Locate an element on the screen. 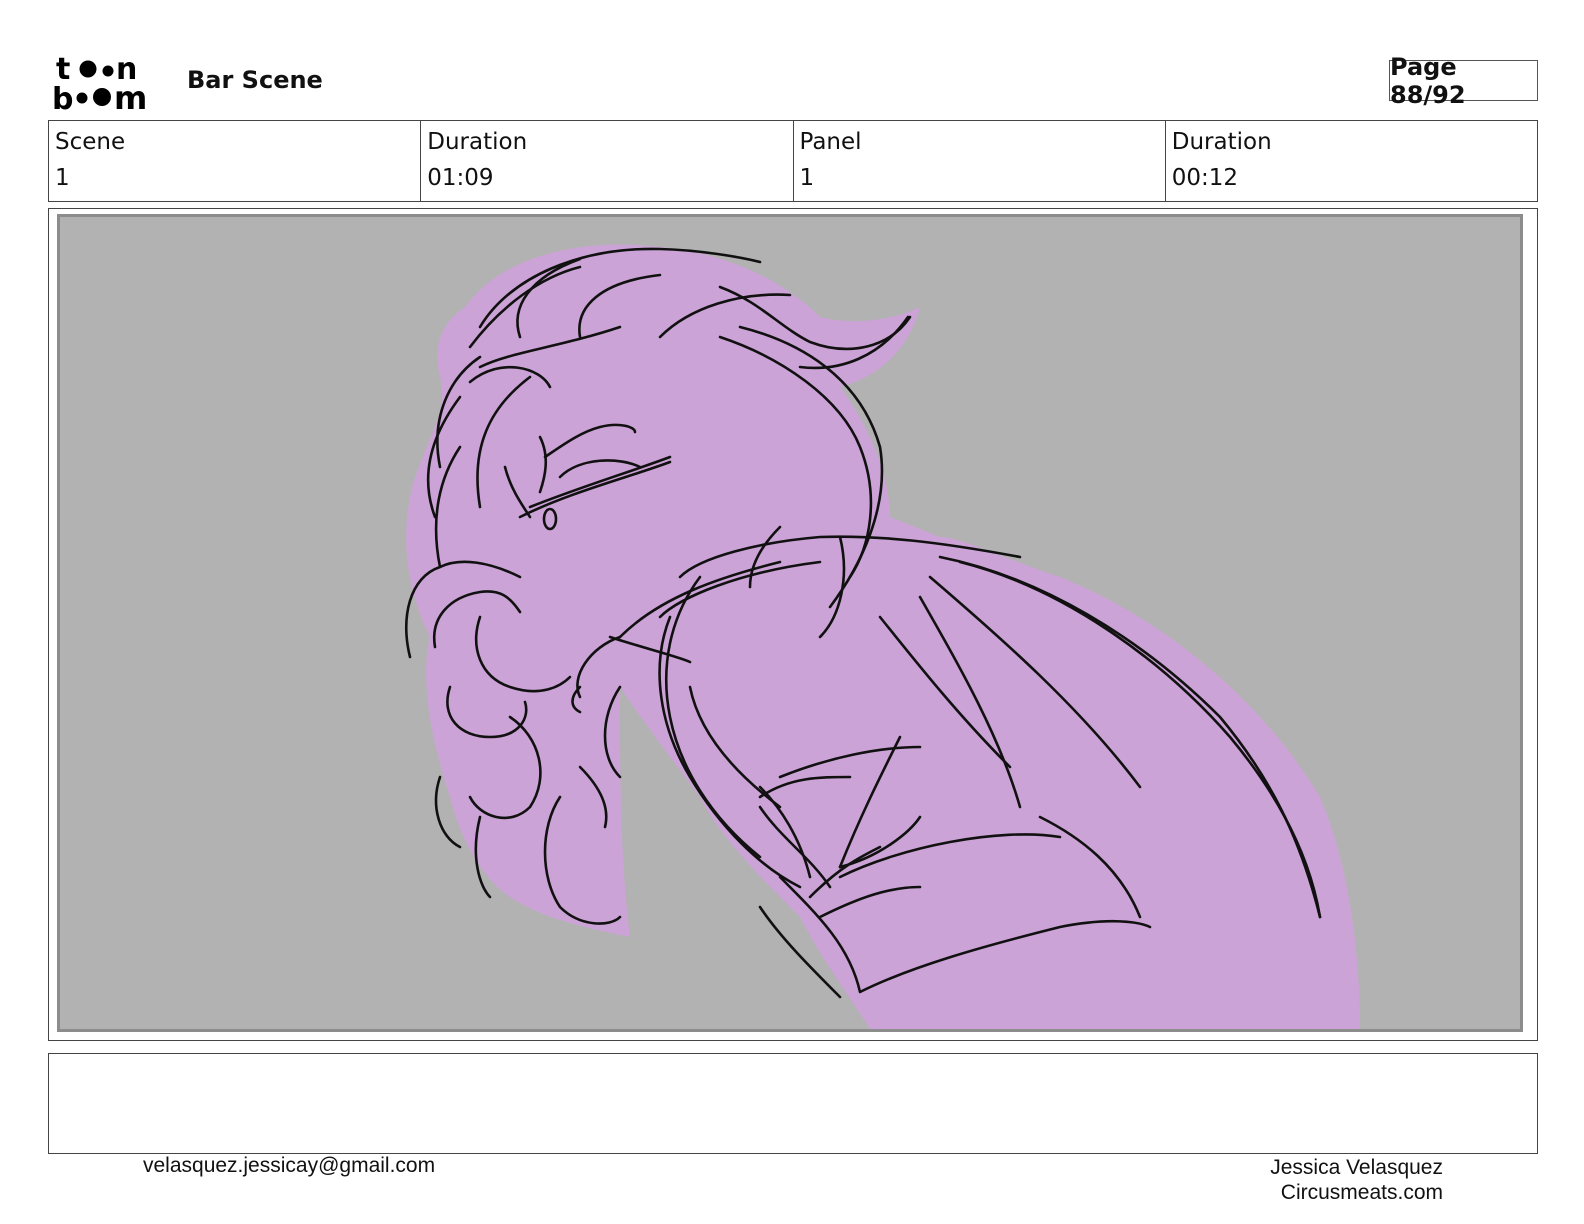 The image size is (1584, 1224). storyboard-title: Bar Scene is located at coordinates (255, 80).